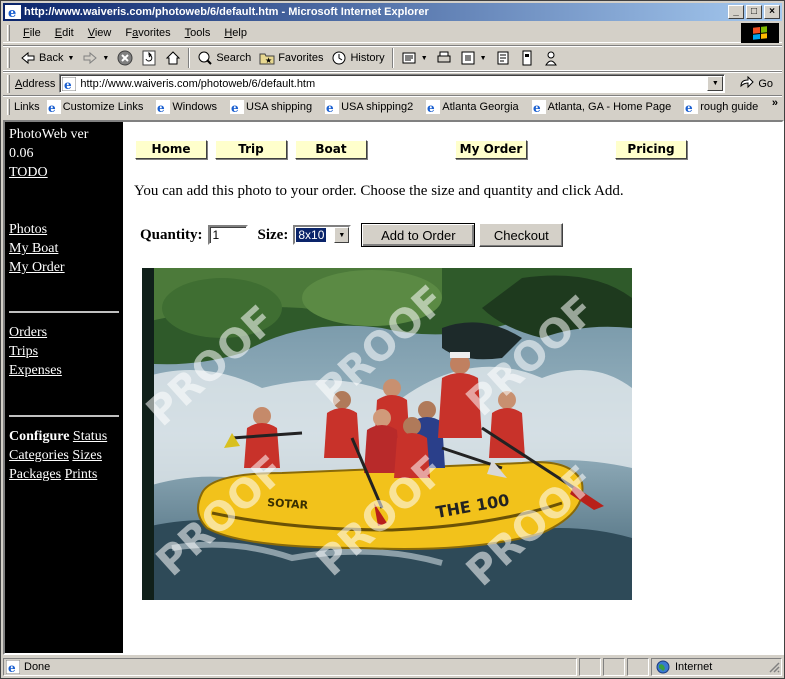  I want to click on printer-icon, so click(444, 57).